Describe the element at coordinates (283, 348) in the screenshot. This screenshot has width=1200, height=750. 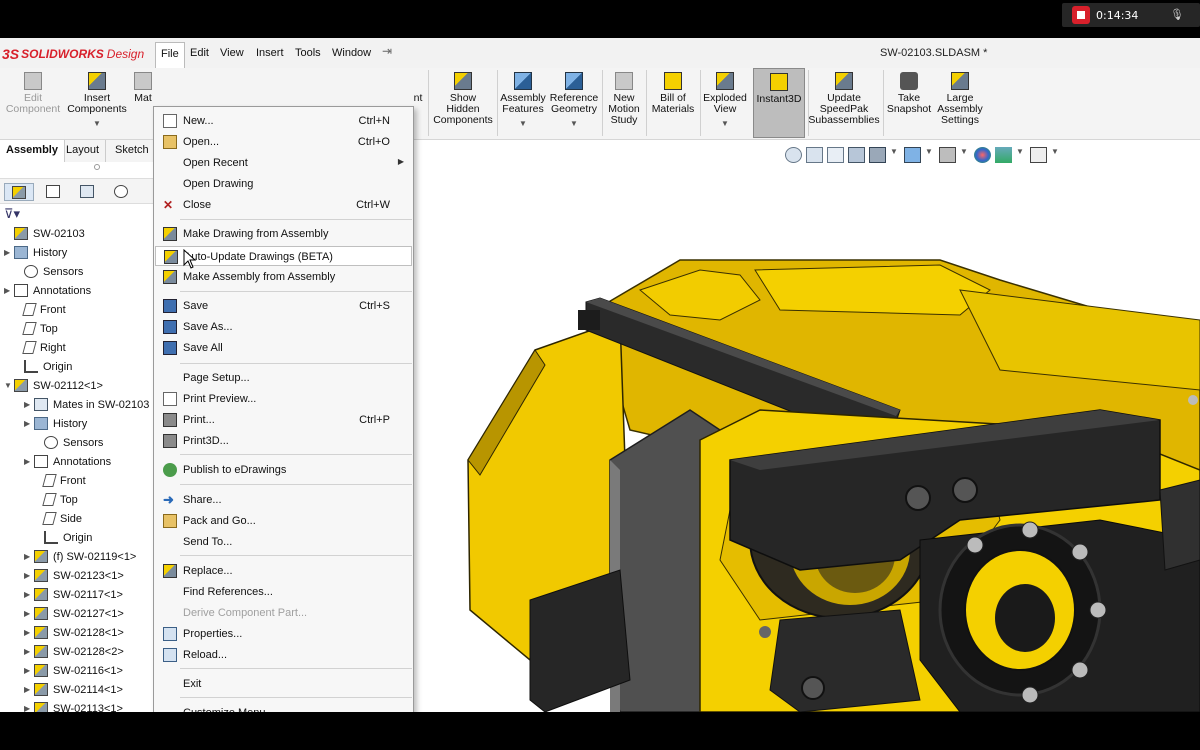
I see `file-menu-item: Save All` at that location.